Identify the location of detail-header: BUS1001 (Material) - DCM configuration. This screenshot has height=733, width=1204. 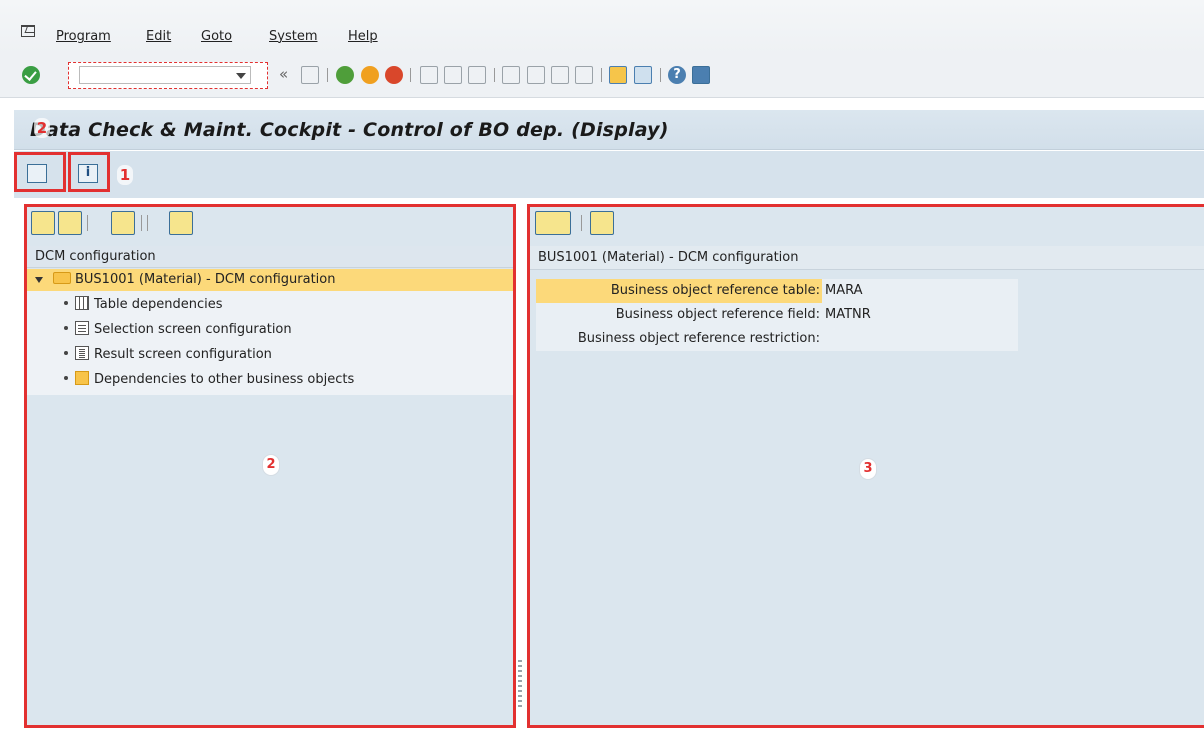
(867, 258).